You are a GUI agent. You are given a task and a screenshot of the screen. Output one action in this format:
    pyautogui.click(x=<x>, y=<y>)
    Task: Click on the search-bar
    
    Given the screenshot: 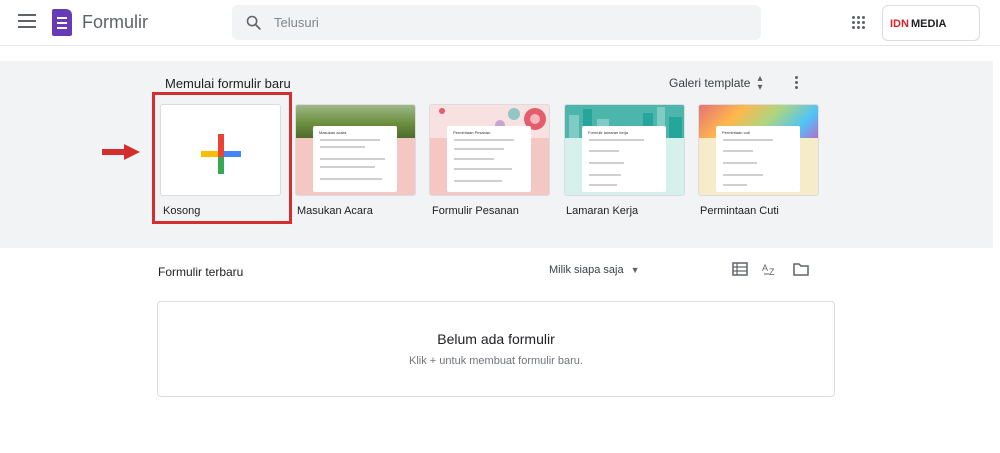 What is the action you would take?
    pyautogui.click(x=496, y=22)
    